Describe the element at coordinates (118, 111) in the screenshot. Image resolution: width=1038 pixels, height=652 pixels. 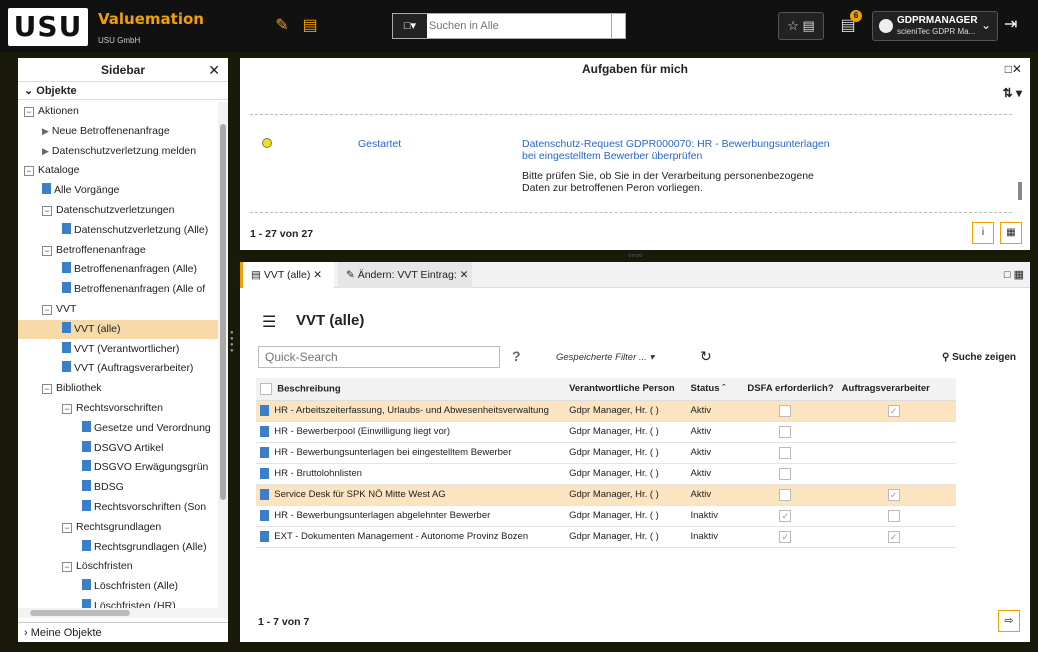
I see `sidebar-item: − Aktionen` at that location.